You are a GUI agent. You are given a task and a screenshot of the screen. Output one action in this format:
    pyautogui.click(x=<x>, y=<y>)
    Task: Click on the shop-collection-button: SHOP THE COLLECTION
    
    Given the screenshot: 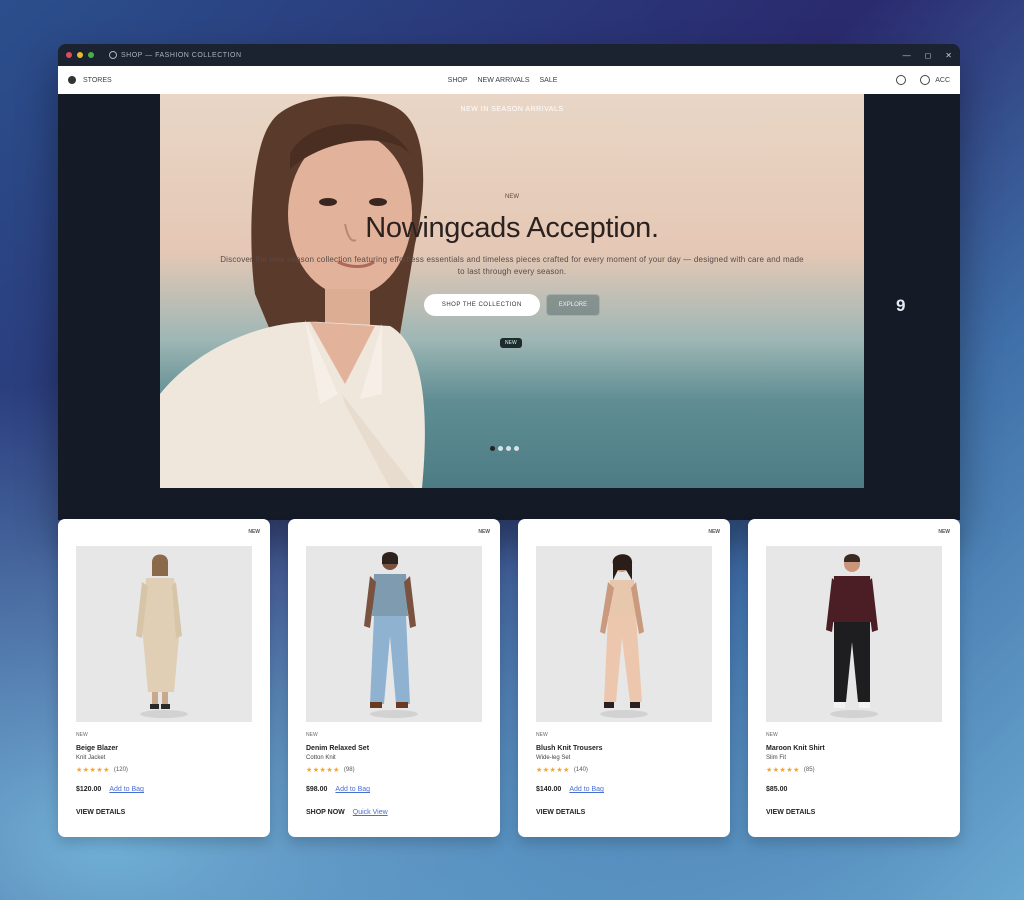 What is the action you would take?
    pyautogui.click(x=481, y=305)
    